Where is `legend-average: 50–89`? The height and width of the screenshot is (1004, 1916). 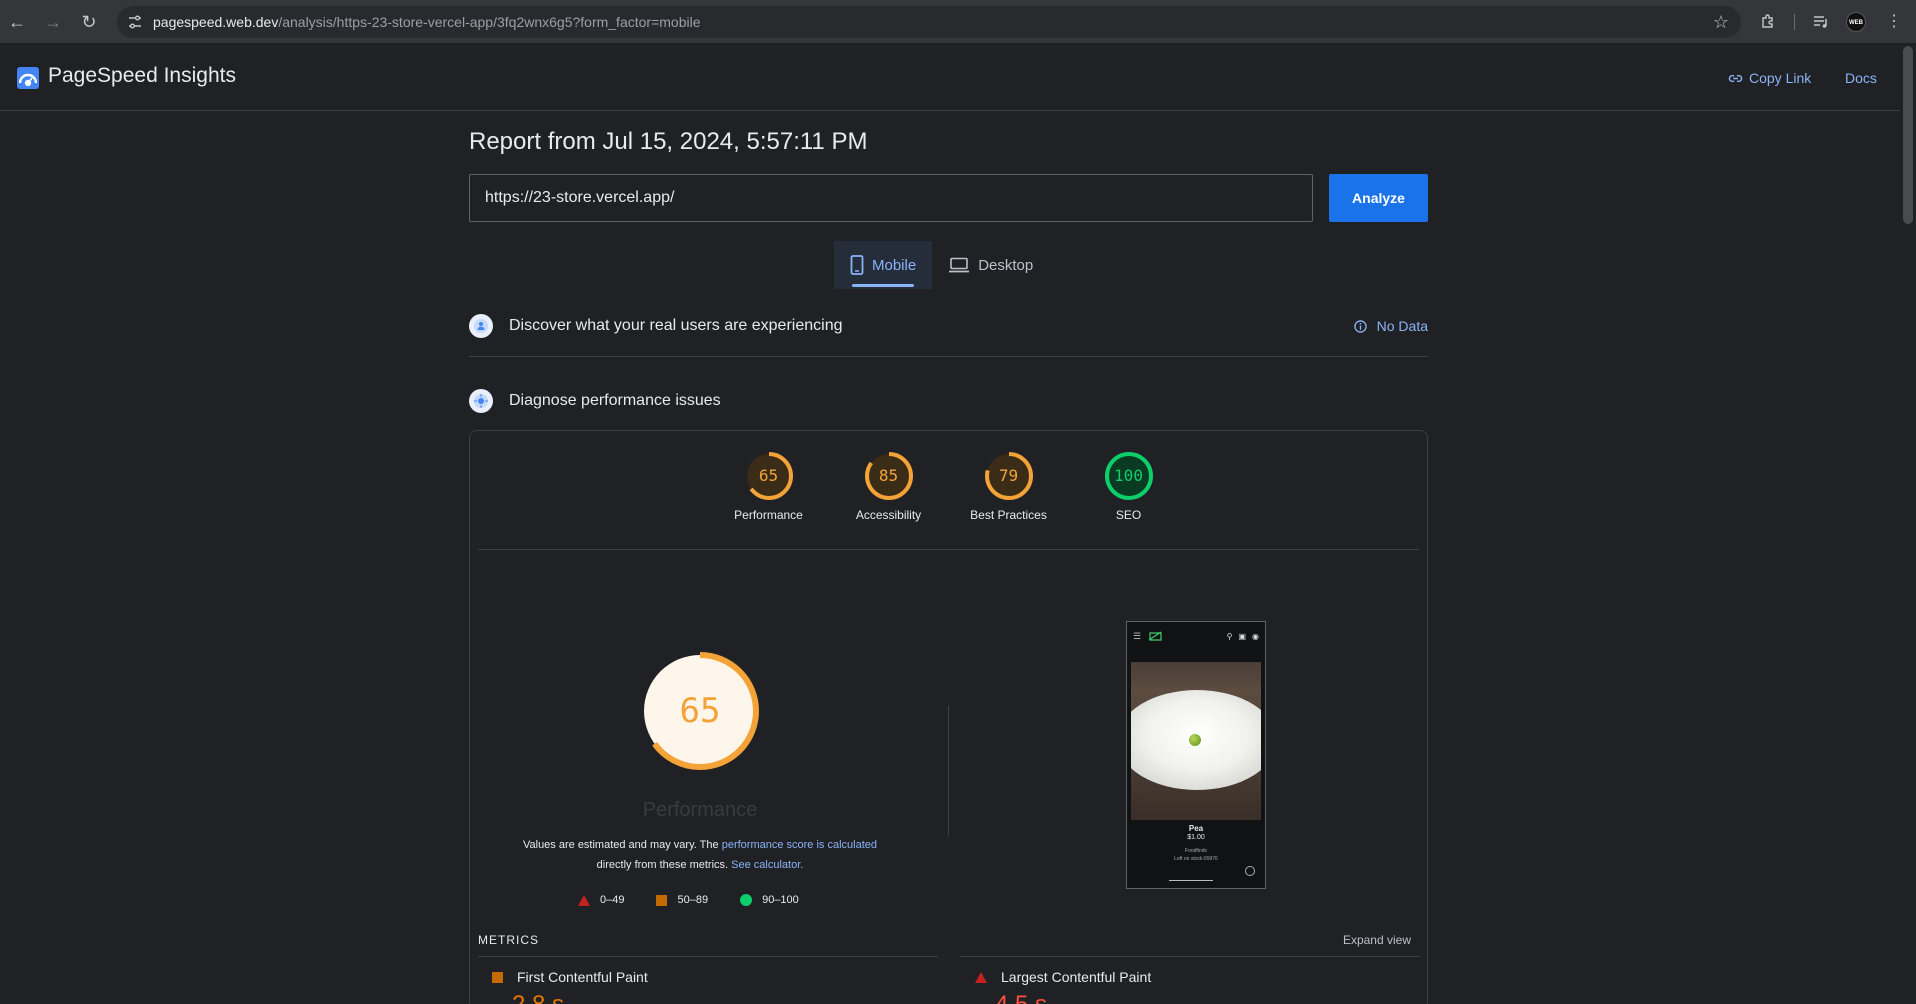
legend-average: 50–89 is located at coordinates (682, 900).